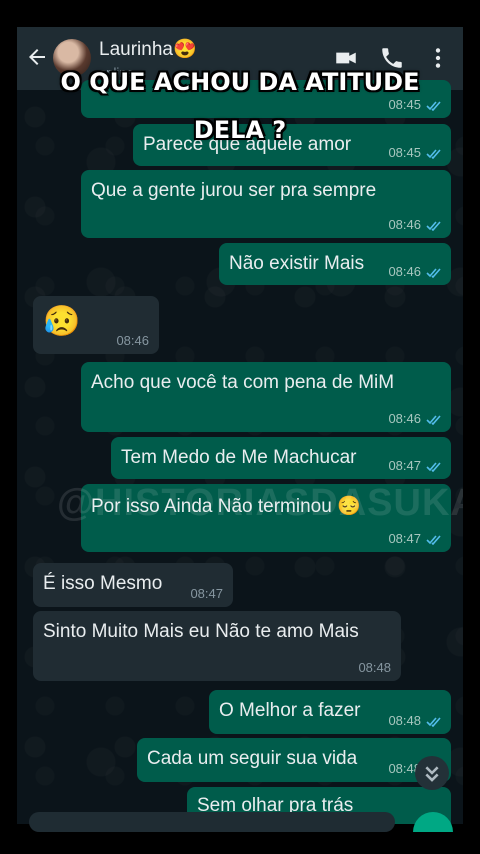 This screenshot has width=480, height=854. Describe the element at coordinates (201, 631) in the screenshot. I see `message-text: Sinto Muito Mais eu Não te amo Mais` at that location.